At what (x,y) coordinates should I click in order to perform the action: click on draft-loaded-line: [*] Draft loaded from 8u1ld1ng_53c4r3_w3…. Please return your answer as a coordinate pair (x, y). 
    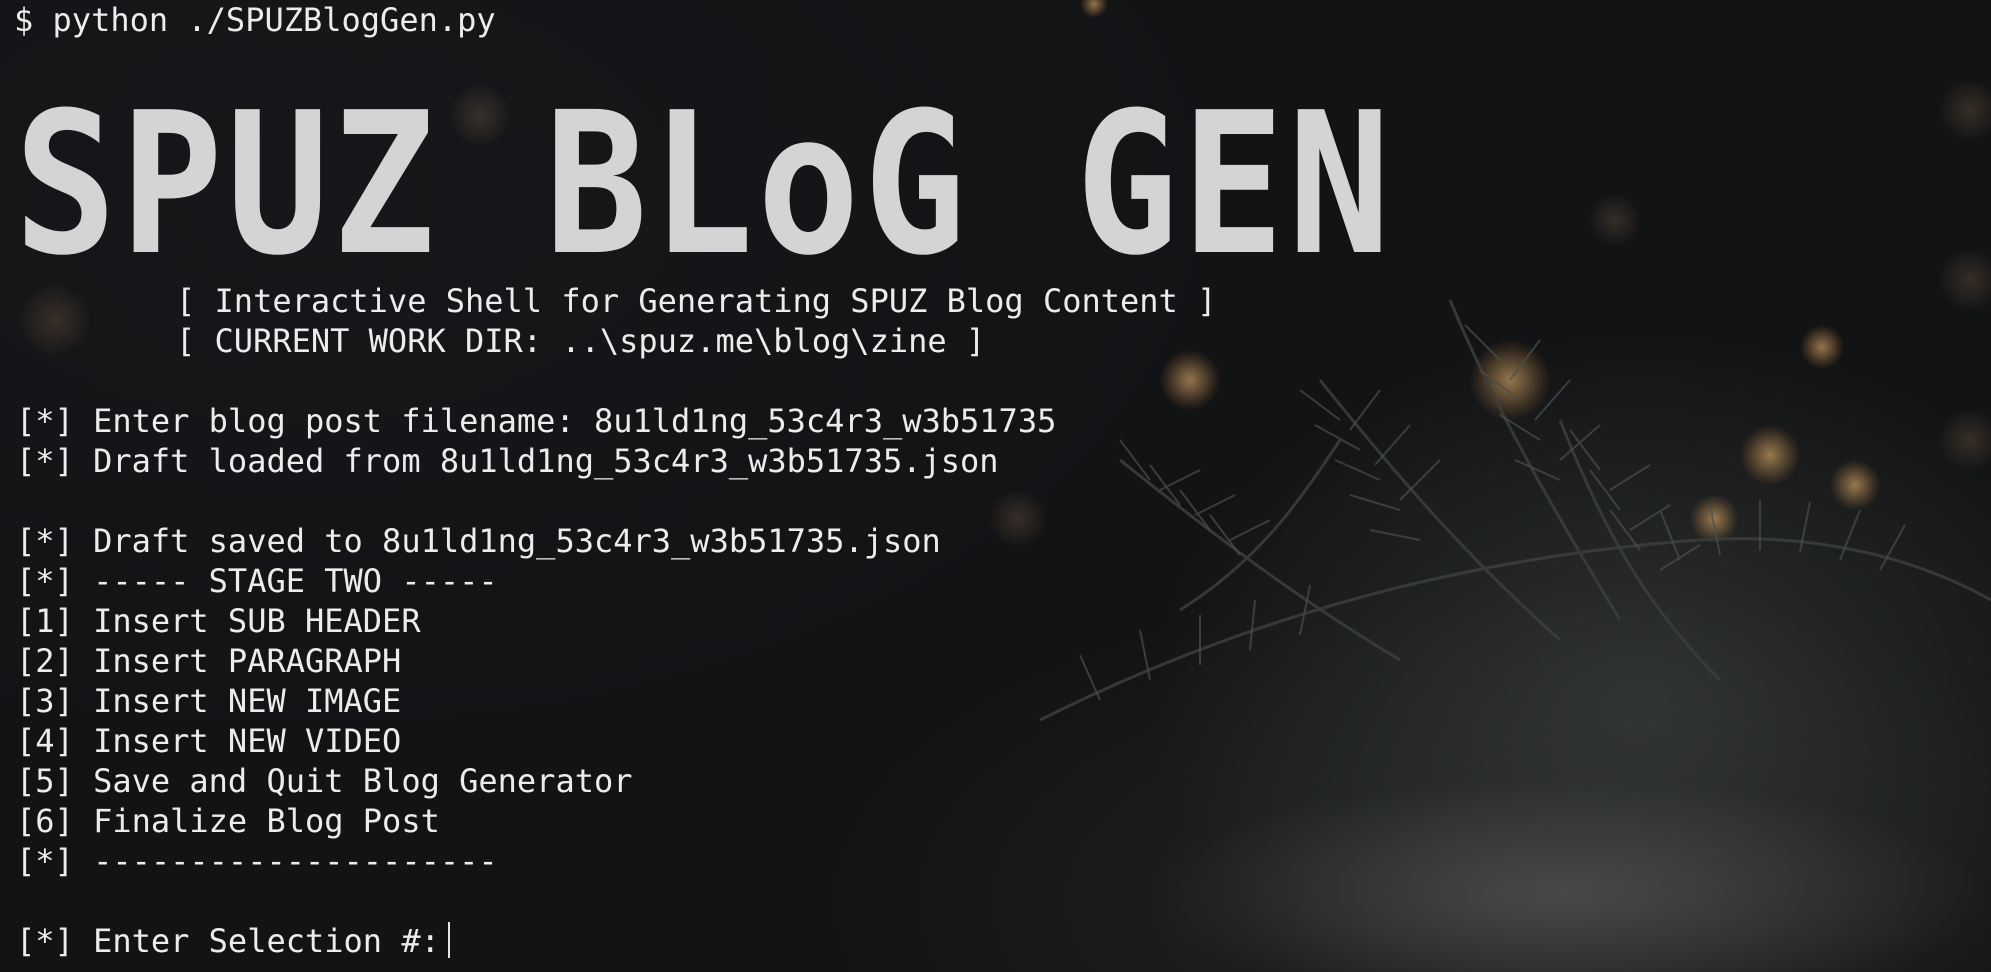
    Looking at the image, I should click on (507, 461).